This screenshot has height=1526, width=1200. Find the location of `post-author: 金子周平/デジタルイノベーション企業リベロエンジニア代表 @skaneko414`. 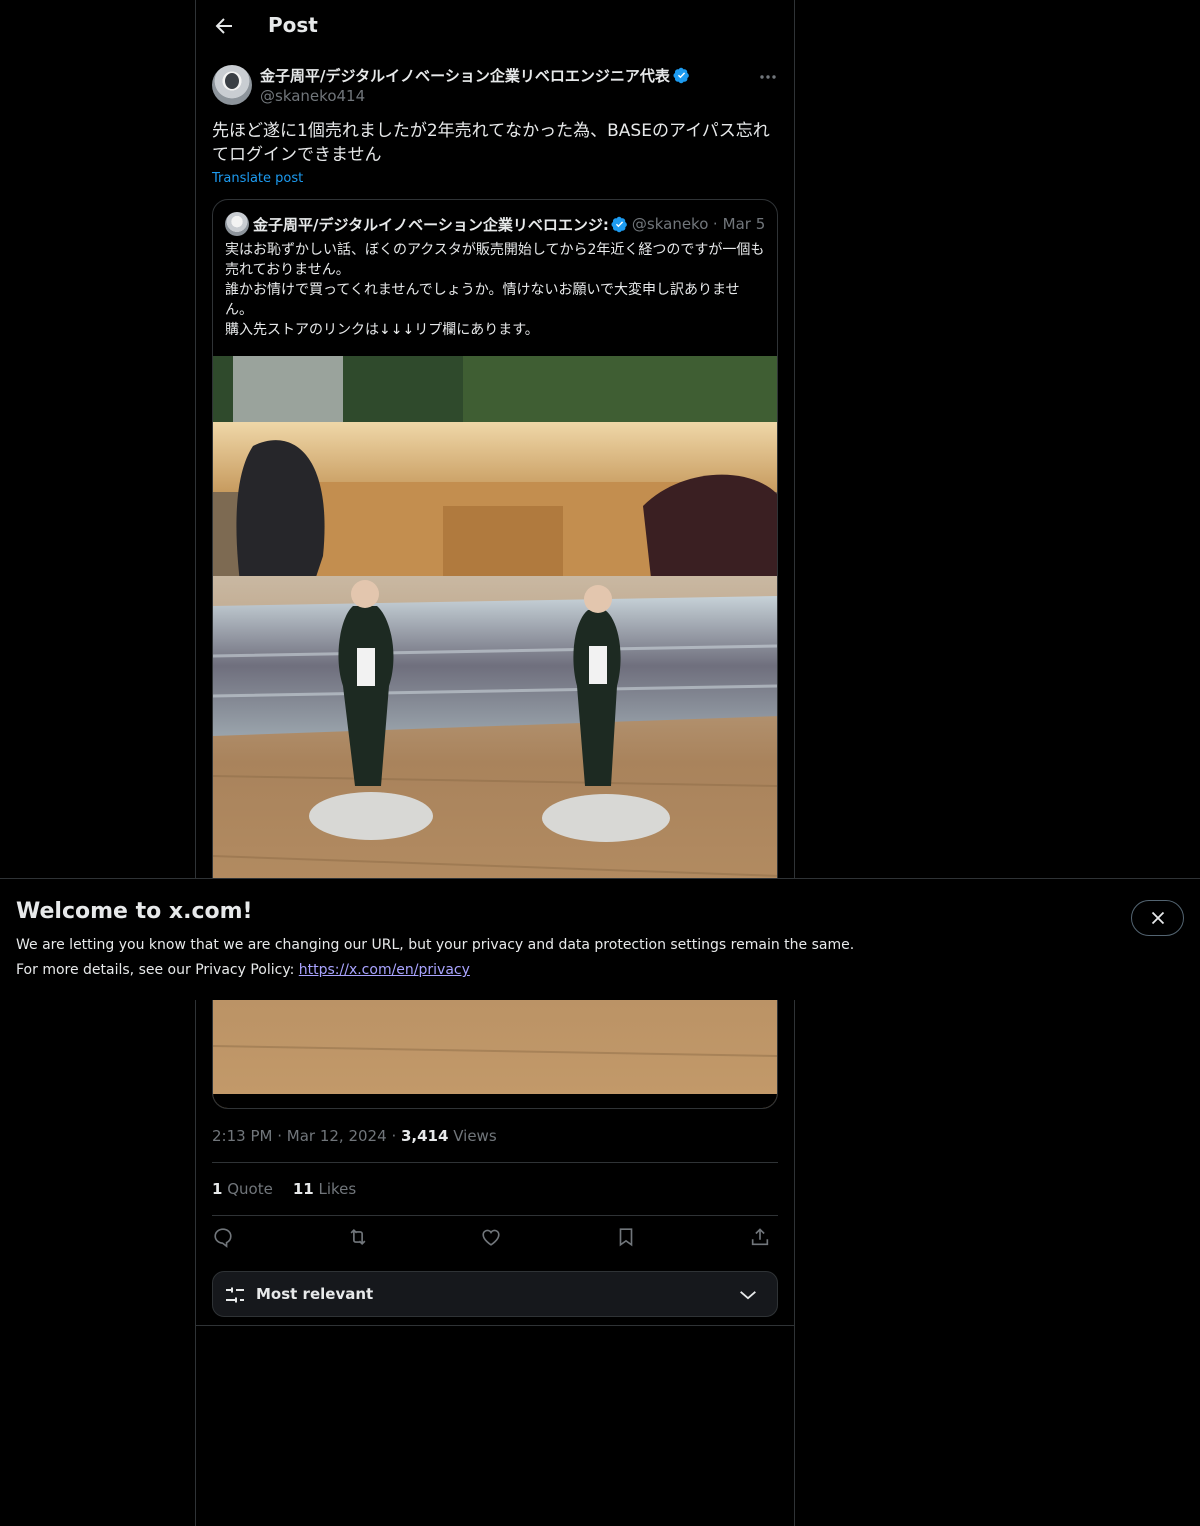

post-author: 金子周平/デジタルイノベーション企業リベロエンジニア代表 @skaneko414 is located at coordinates (495, 86).